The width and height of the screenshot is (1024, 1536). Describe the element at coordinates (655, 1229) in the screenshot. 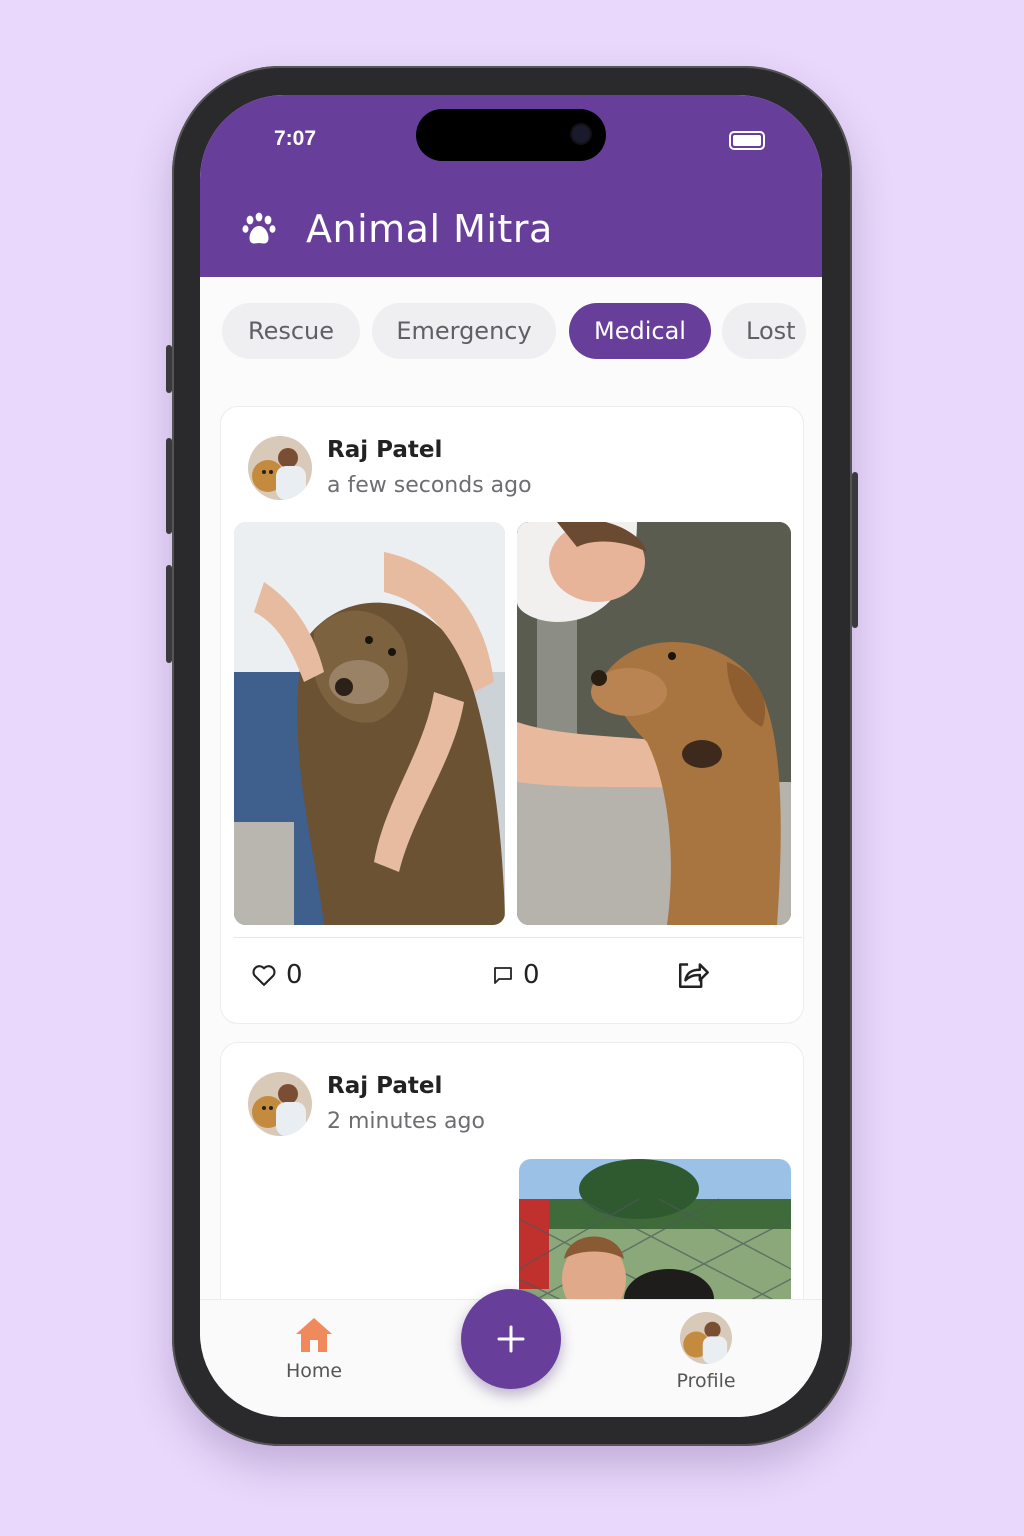

I see `boy-with-dog-photo` at that location.